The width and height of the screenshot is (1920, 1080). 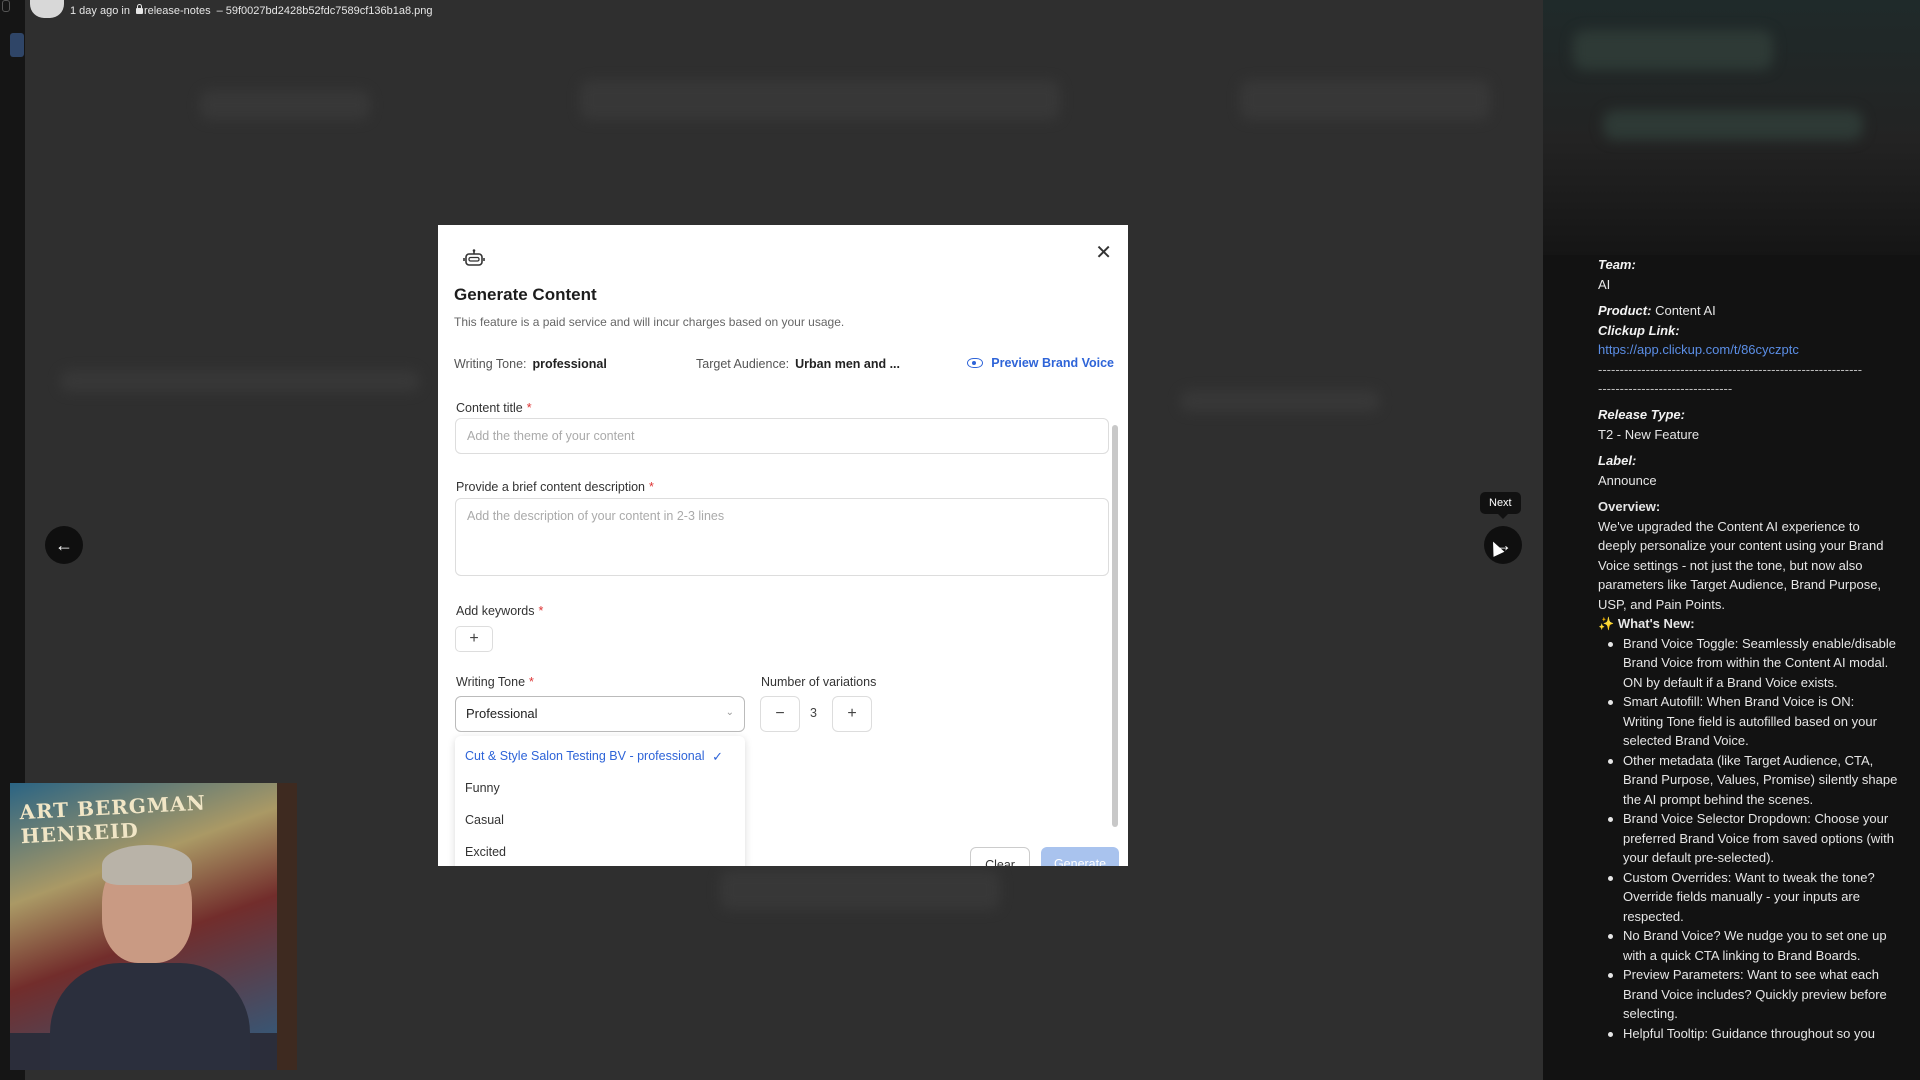 What do you see at coordinates (1617, 460) in the screenshot?
I see `label-label: Label:` at bounding box center [1617, 460].